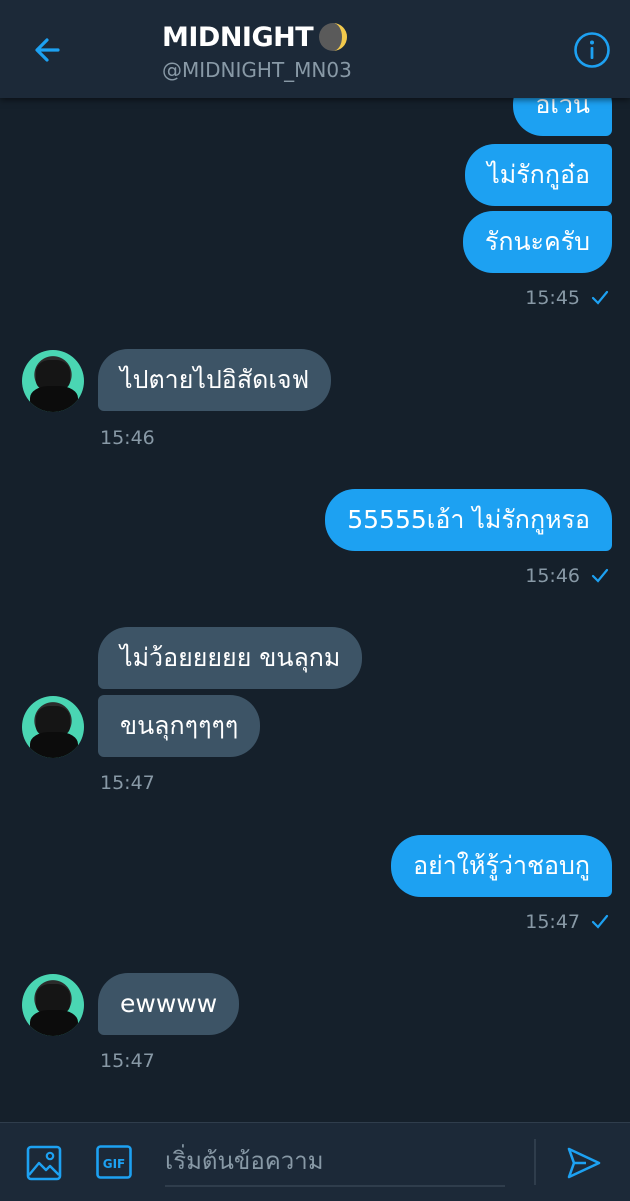 Image resolution: width=630 pixels, height=1201 pixels. Describe the element at coordinates (562, 117) in the screenshot. I see `message-bubble-outgoing: อีเวน` at that location.